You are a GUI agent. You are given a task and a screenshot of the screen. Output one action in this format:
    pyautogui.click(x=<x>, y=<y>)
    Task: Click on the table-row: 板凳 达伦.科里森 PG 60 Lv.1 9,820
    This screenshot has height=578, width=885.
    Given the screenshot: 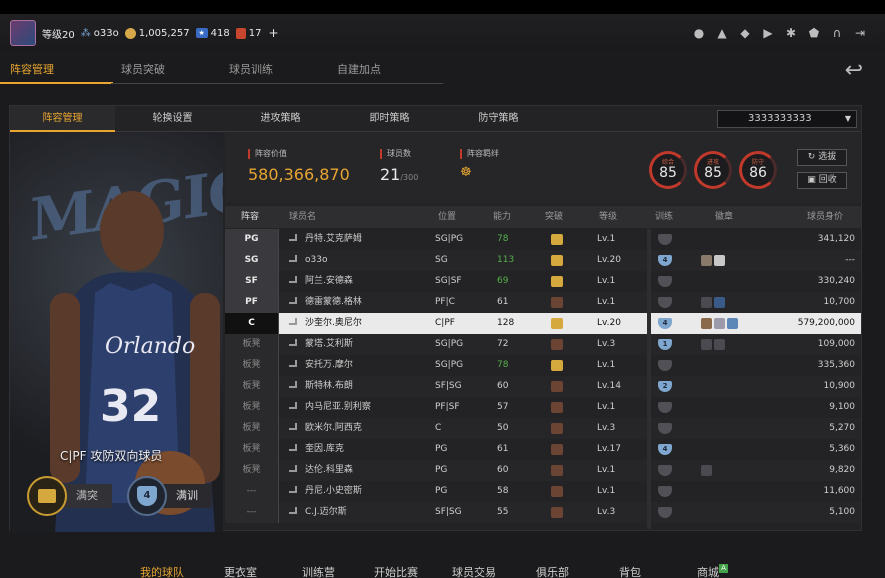 What is the action you would take?
    pyautogui.click(x=543, y=470)
    